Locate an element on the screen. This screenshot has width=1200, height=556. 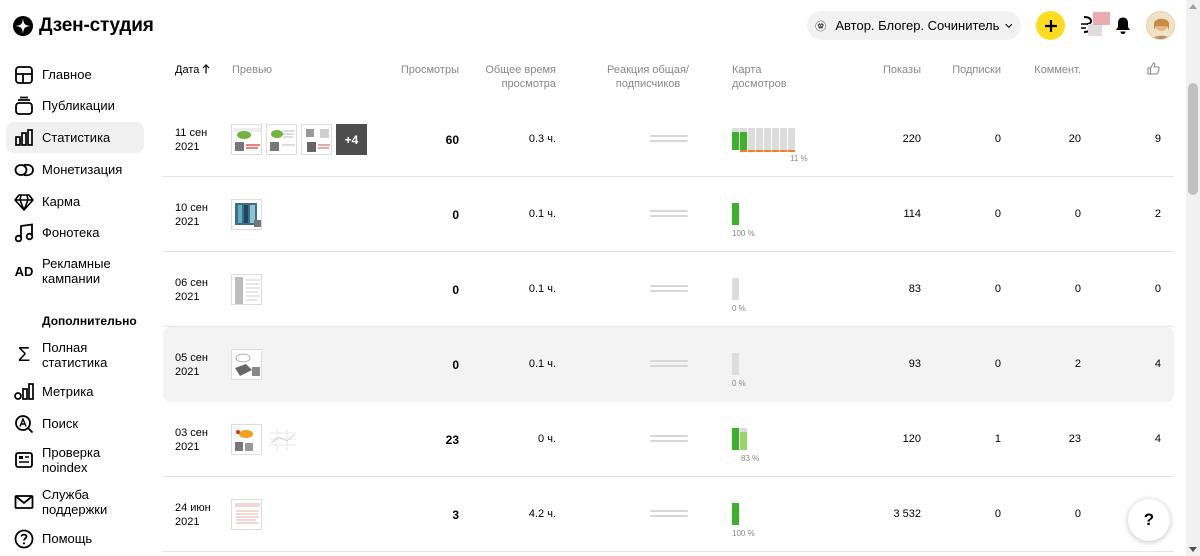
bell-icon is located at coordinates (1123, 25).